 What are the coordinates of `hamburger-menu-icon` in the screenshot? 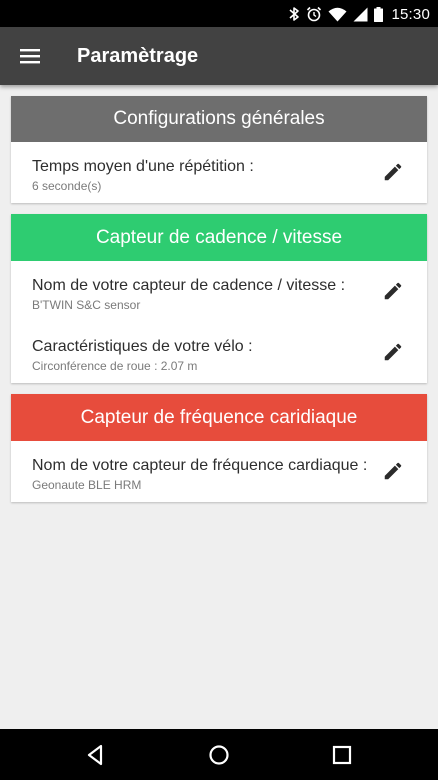 It's located at (30, 56).